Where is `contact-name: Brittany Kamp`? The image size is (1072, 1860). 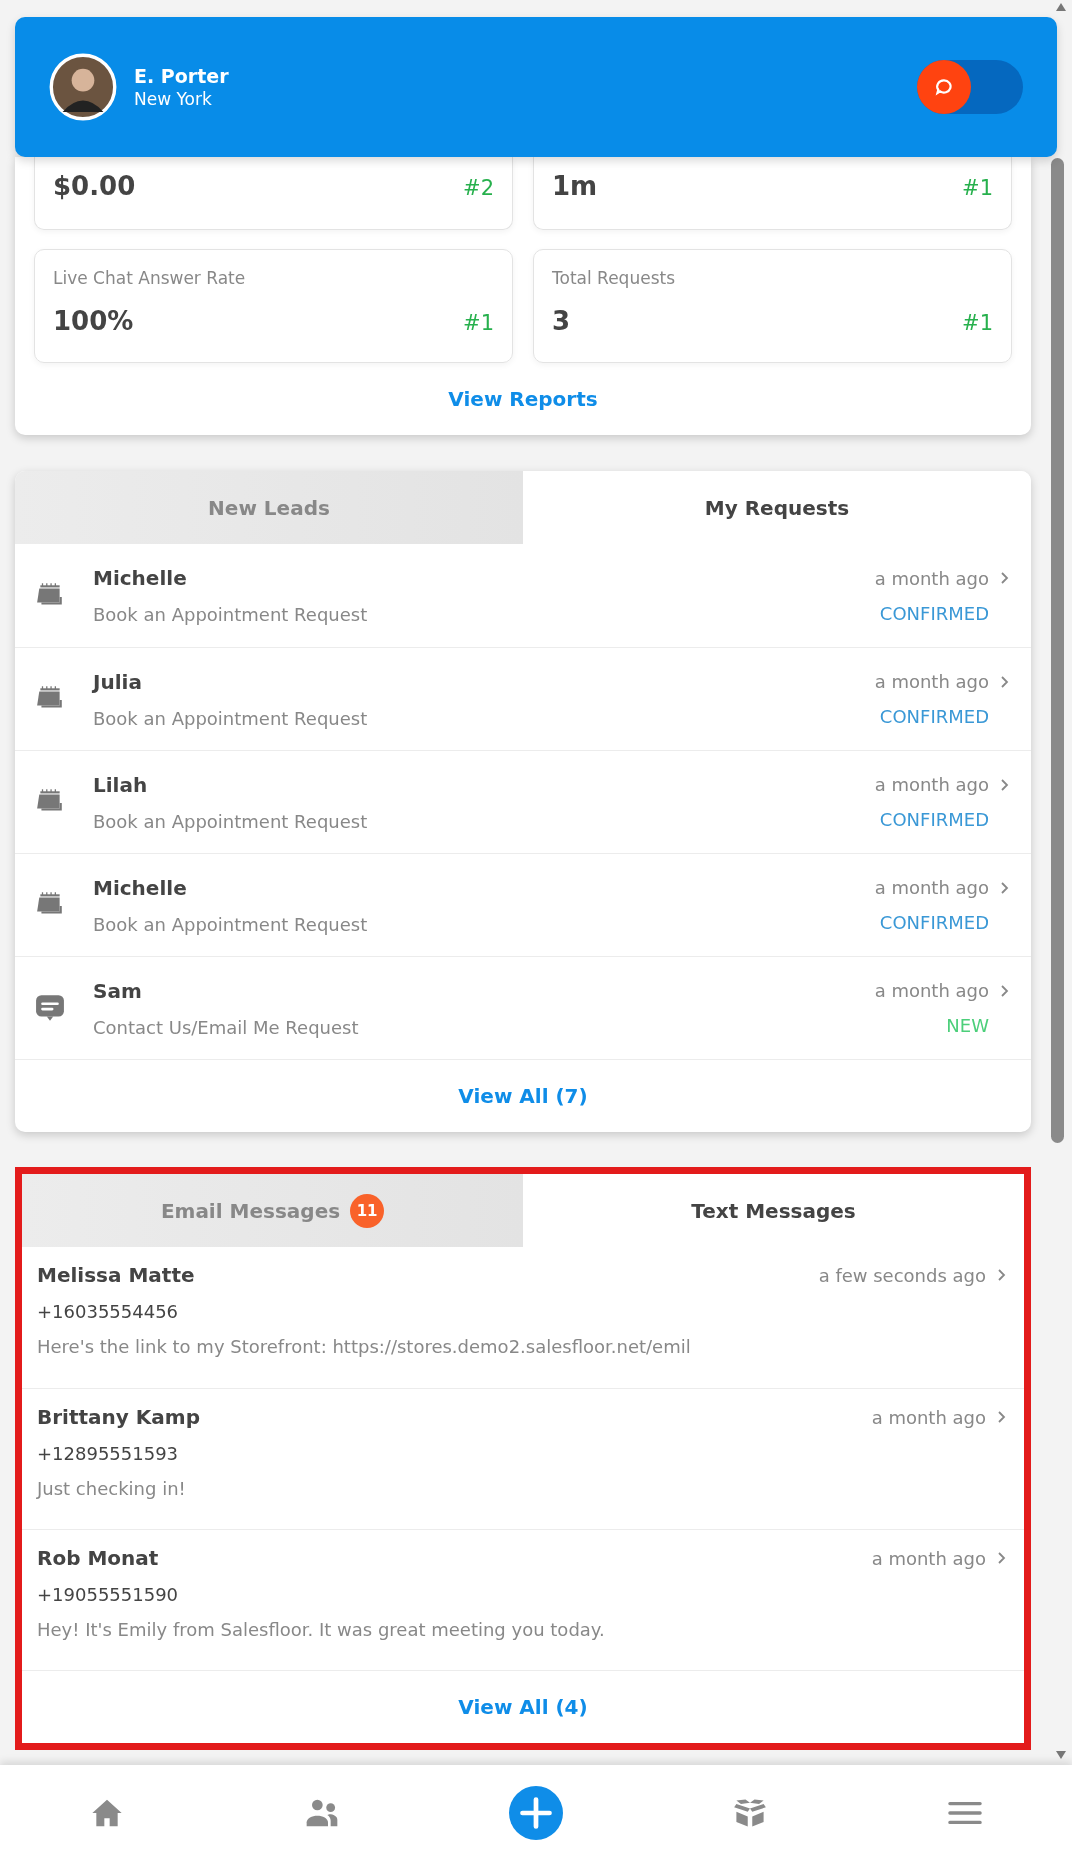 contact-name: Brittany Kamp is located at coordinates (118, 1417).